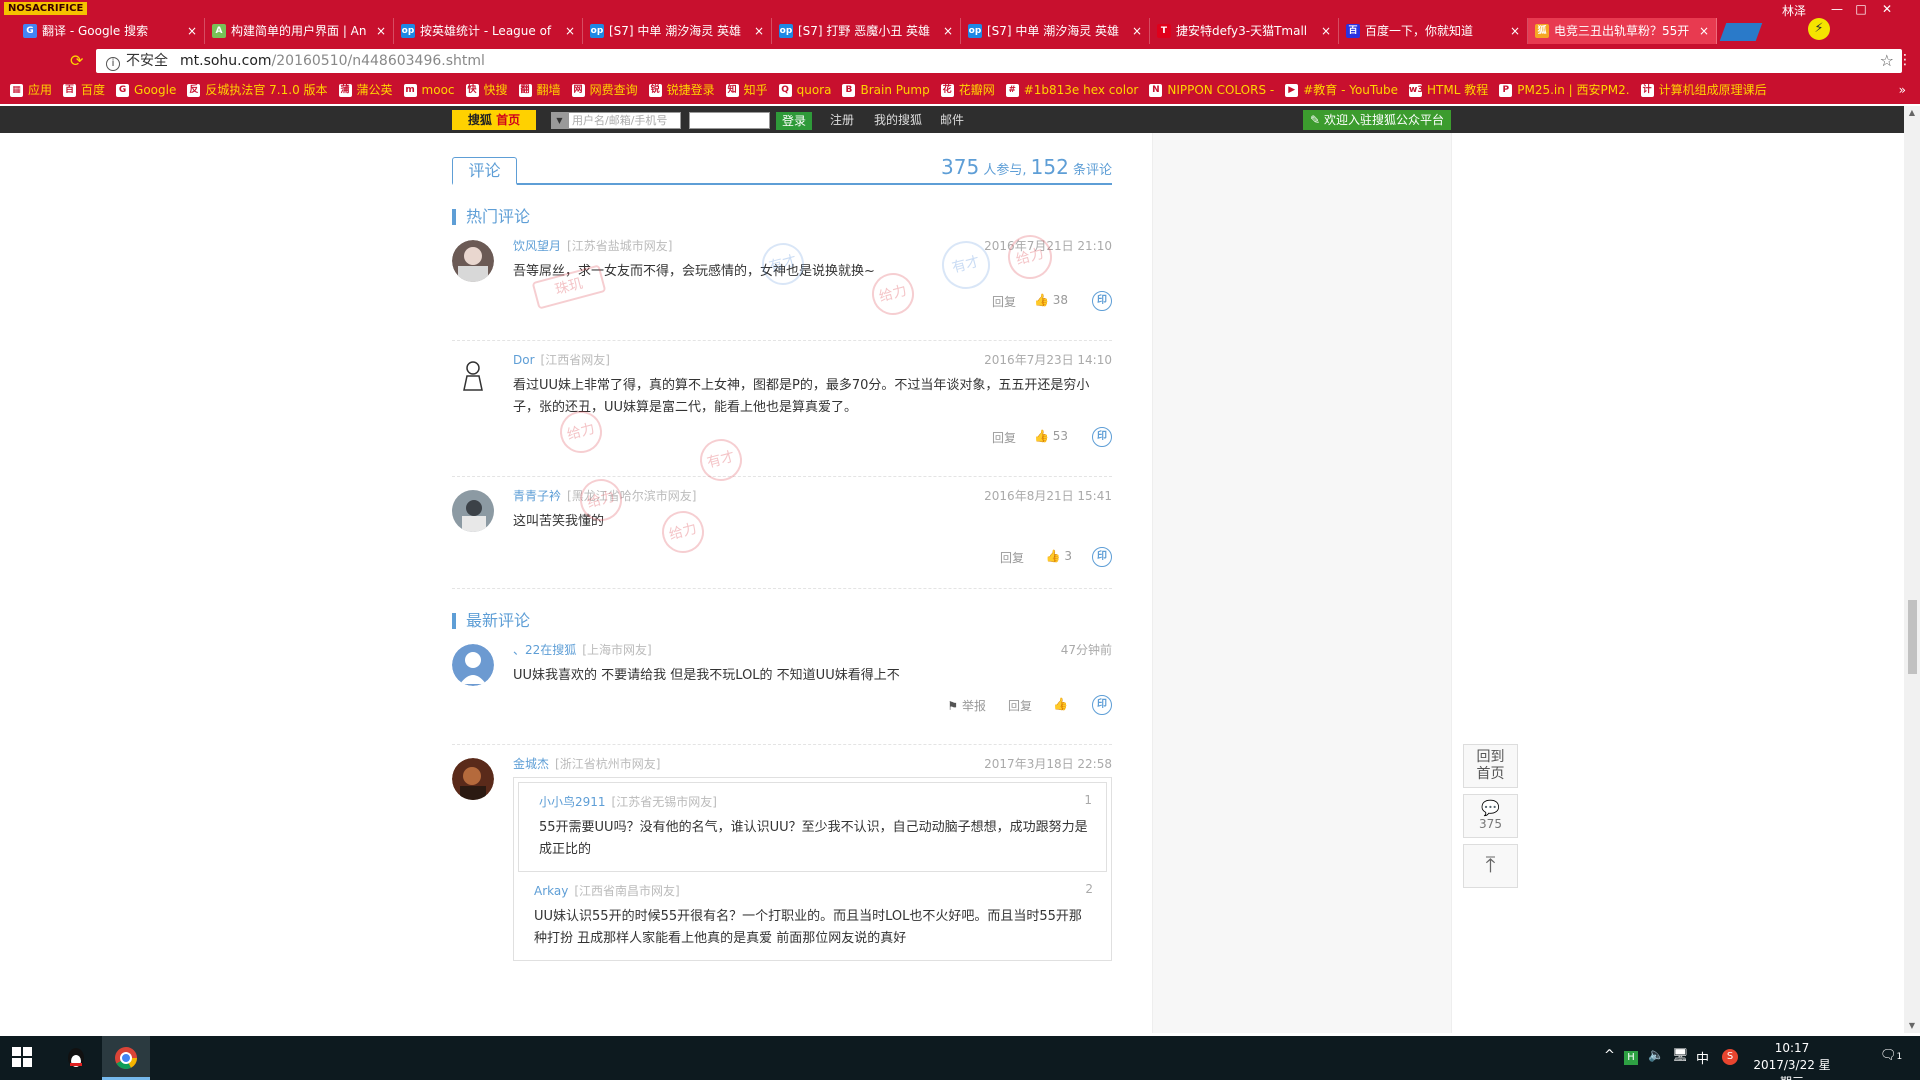  What do you see at coordinates (524, 360) in the screenshot?
I see `commenter-name: Dor` at bounding box center [524, 360].